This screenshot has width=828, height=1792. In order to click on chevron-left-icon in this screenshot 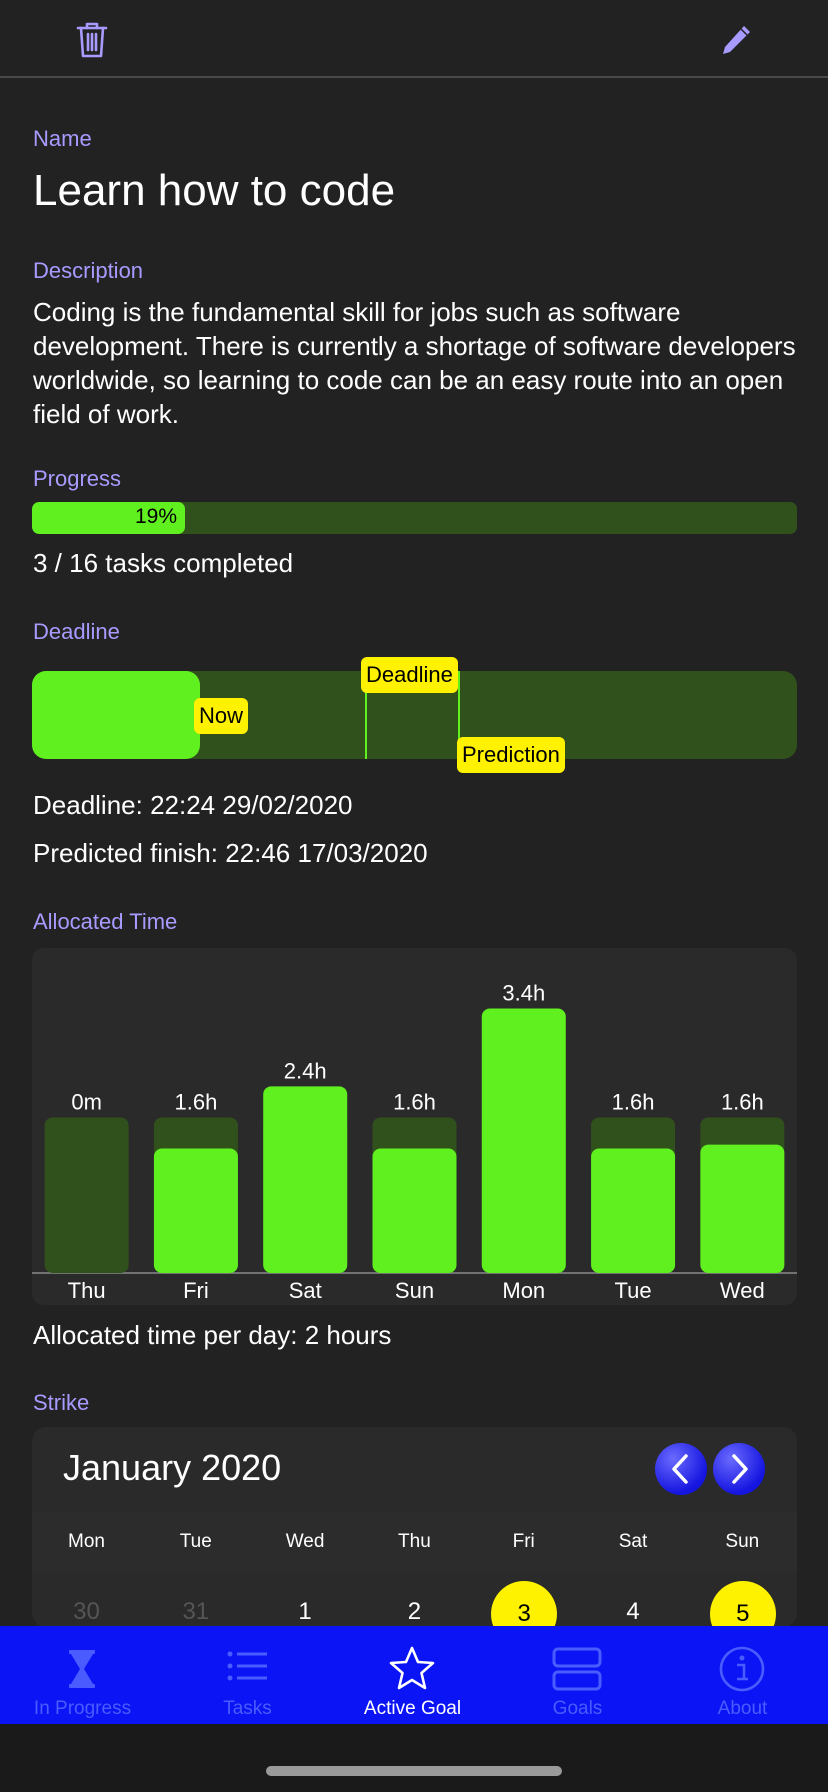, I will do `click(680, 1469)`.